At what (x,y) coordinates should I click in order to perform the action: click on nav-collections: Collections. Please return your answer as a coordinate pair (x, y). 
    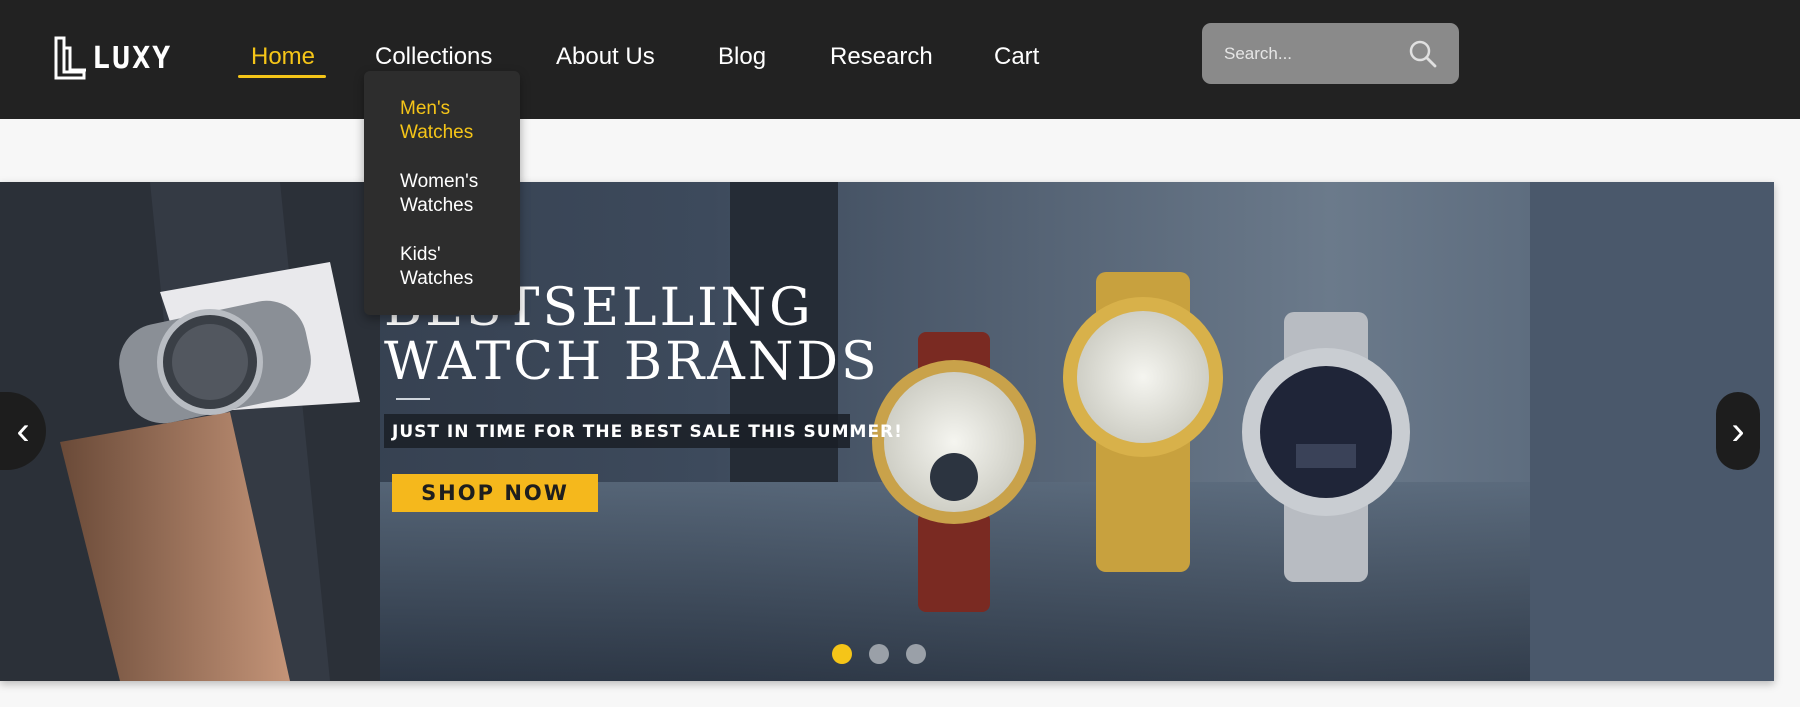
    Looking at the image, I should click on (433, 57).